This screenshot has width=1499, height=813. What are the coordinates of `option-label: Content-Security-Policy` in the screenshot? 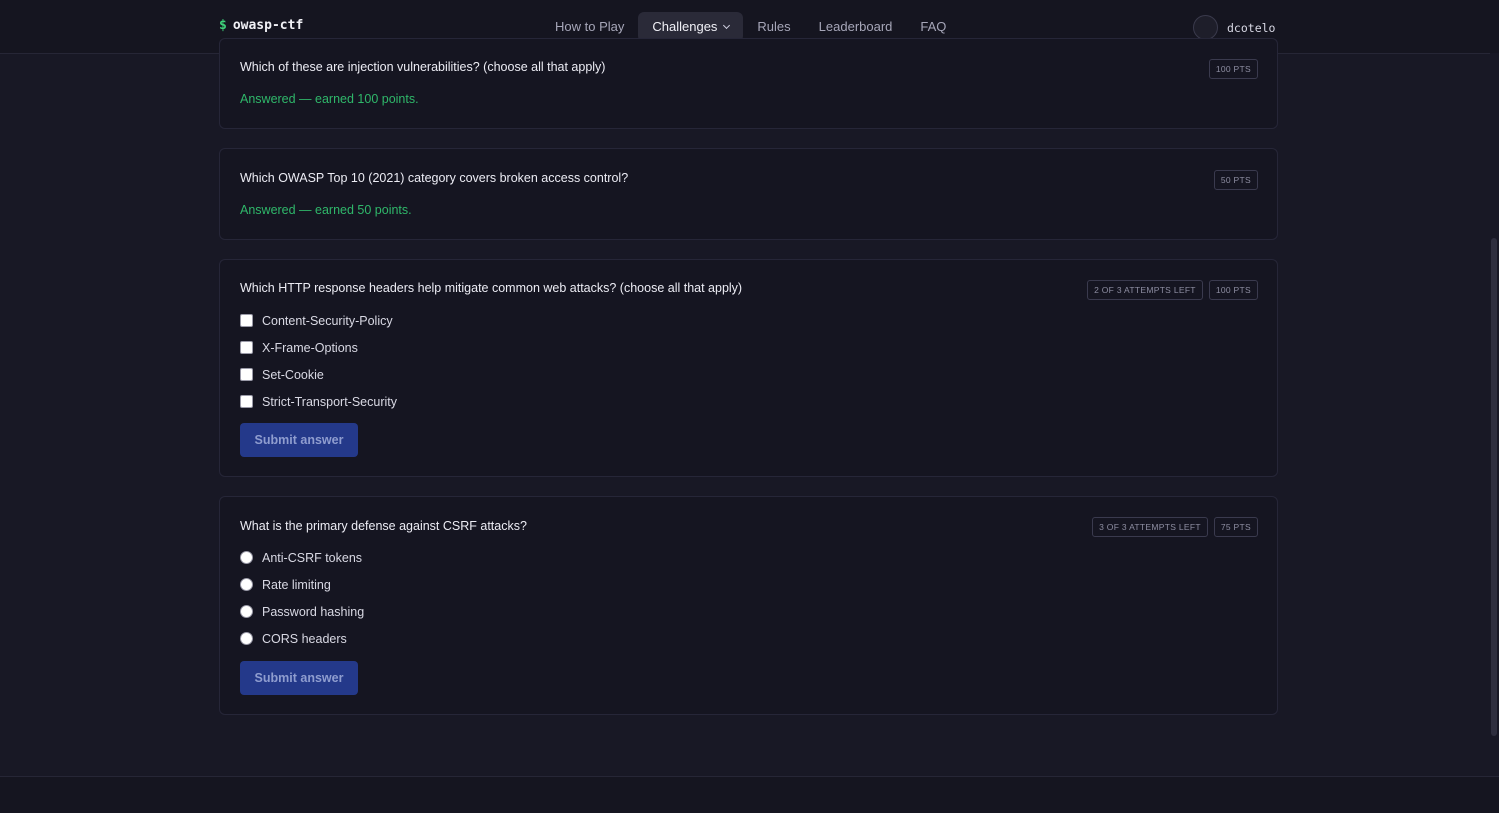 It's located at (327, 320).